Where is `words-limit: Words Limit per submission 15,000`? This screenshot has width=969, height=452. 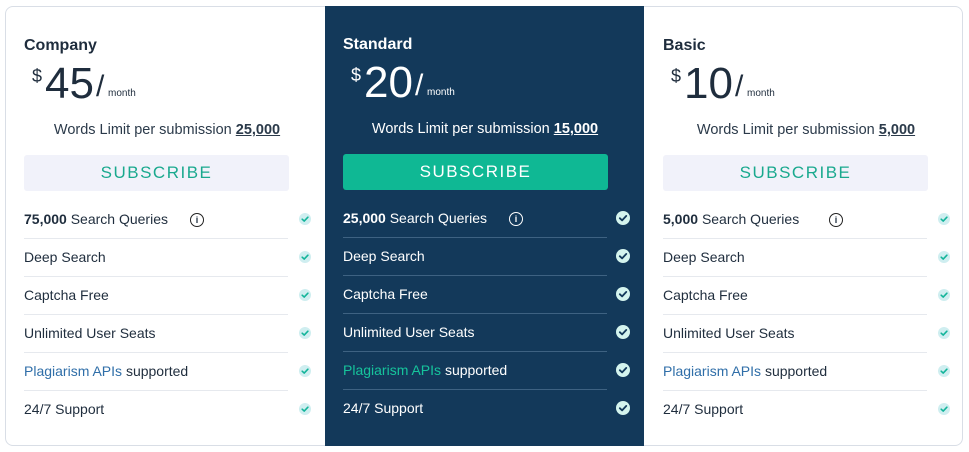 words-limit: Words Limit per submission 15,000 is located at coordinates (485, 129).